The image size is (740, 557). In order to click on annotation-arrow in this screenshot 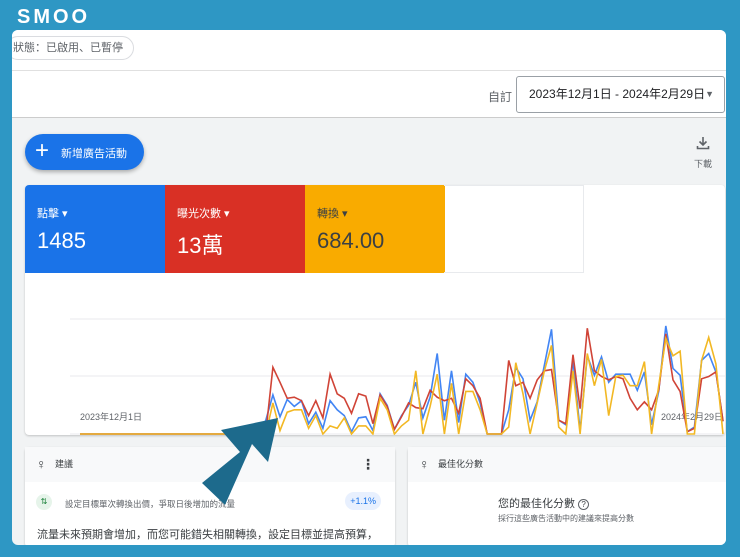, I will do `click(240, 461)`.